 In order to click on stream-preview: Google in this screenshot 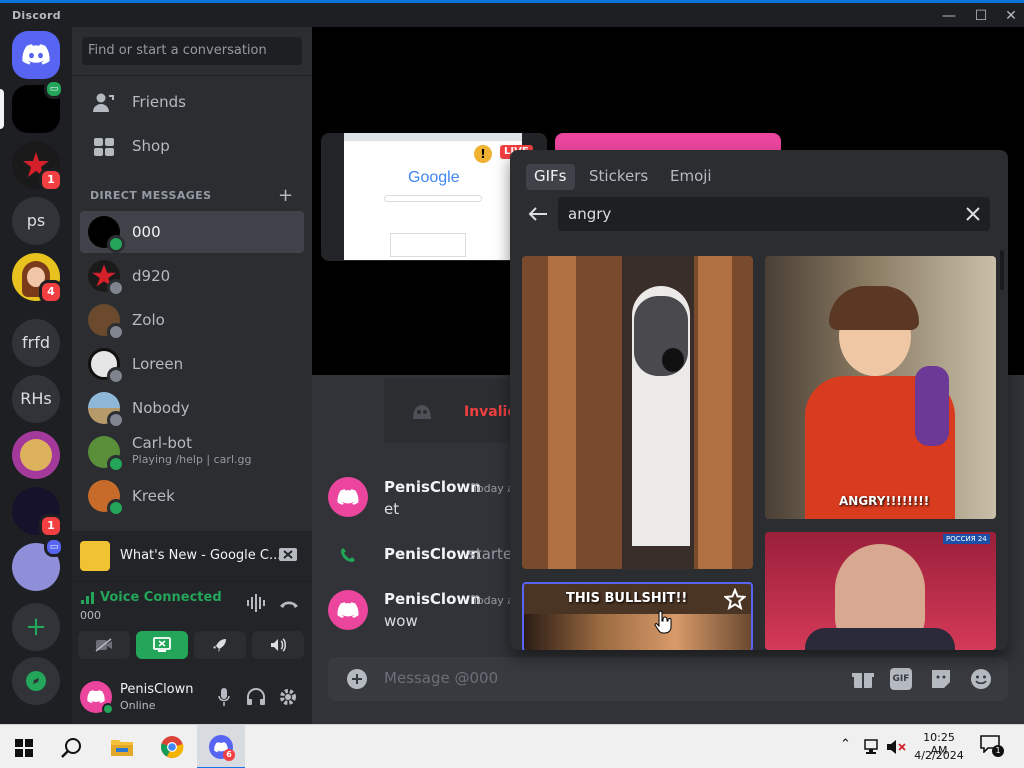, I will do `click(433, 196)`.